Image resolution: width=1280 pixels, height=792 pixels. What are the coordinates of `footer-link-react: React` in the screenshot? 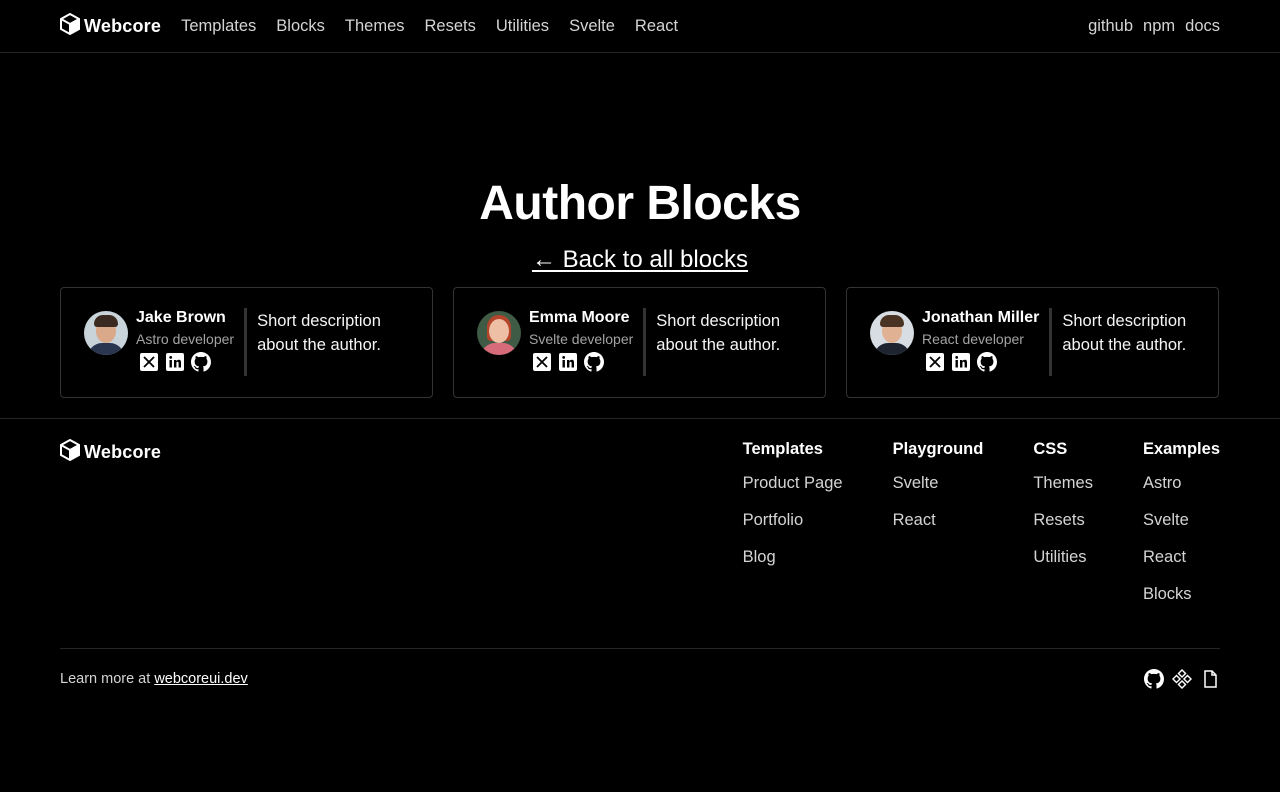 It's located at (938, 520).